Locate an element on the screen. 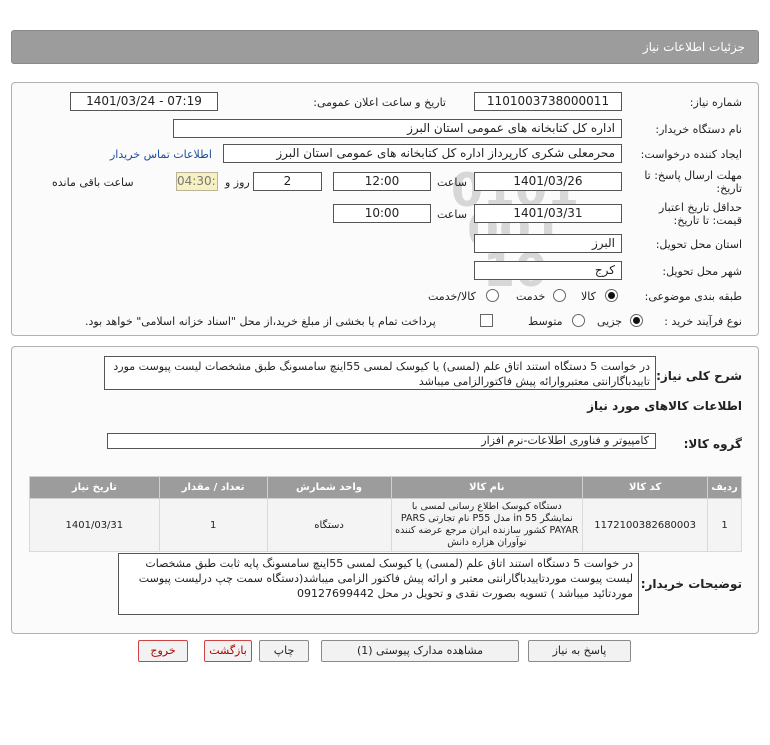 This screenshot has width=770, height=745. delivery-city-label: شهر محل تحویل: is located at coordinates (702, 271).